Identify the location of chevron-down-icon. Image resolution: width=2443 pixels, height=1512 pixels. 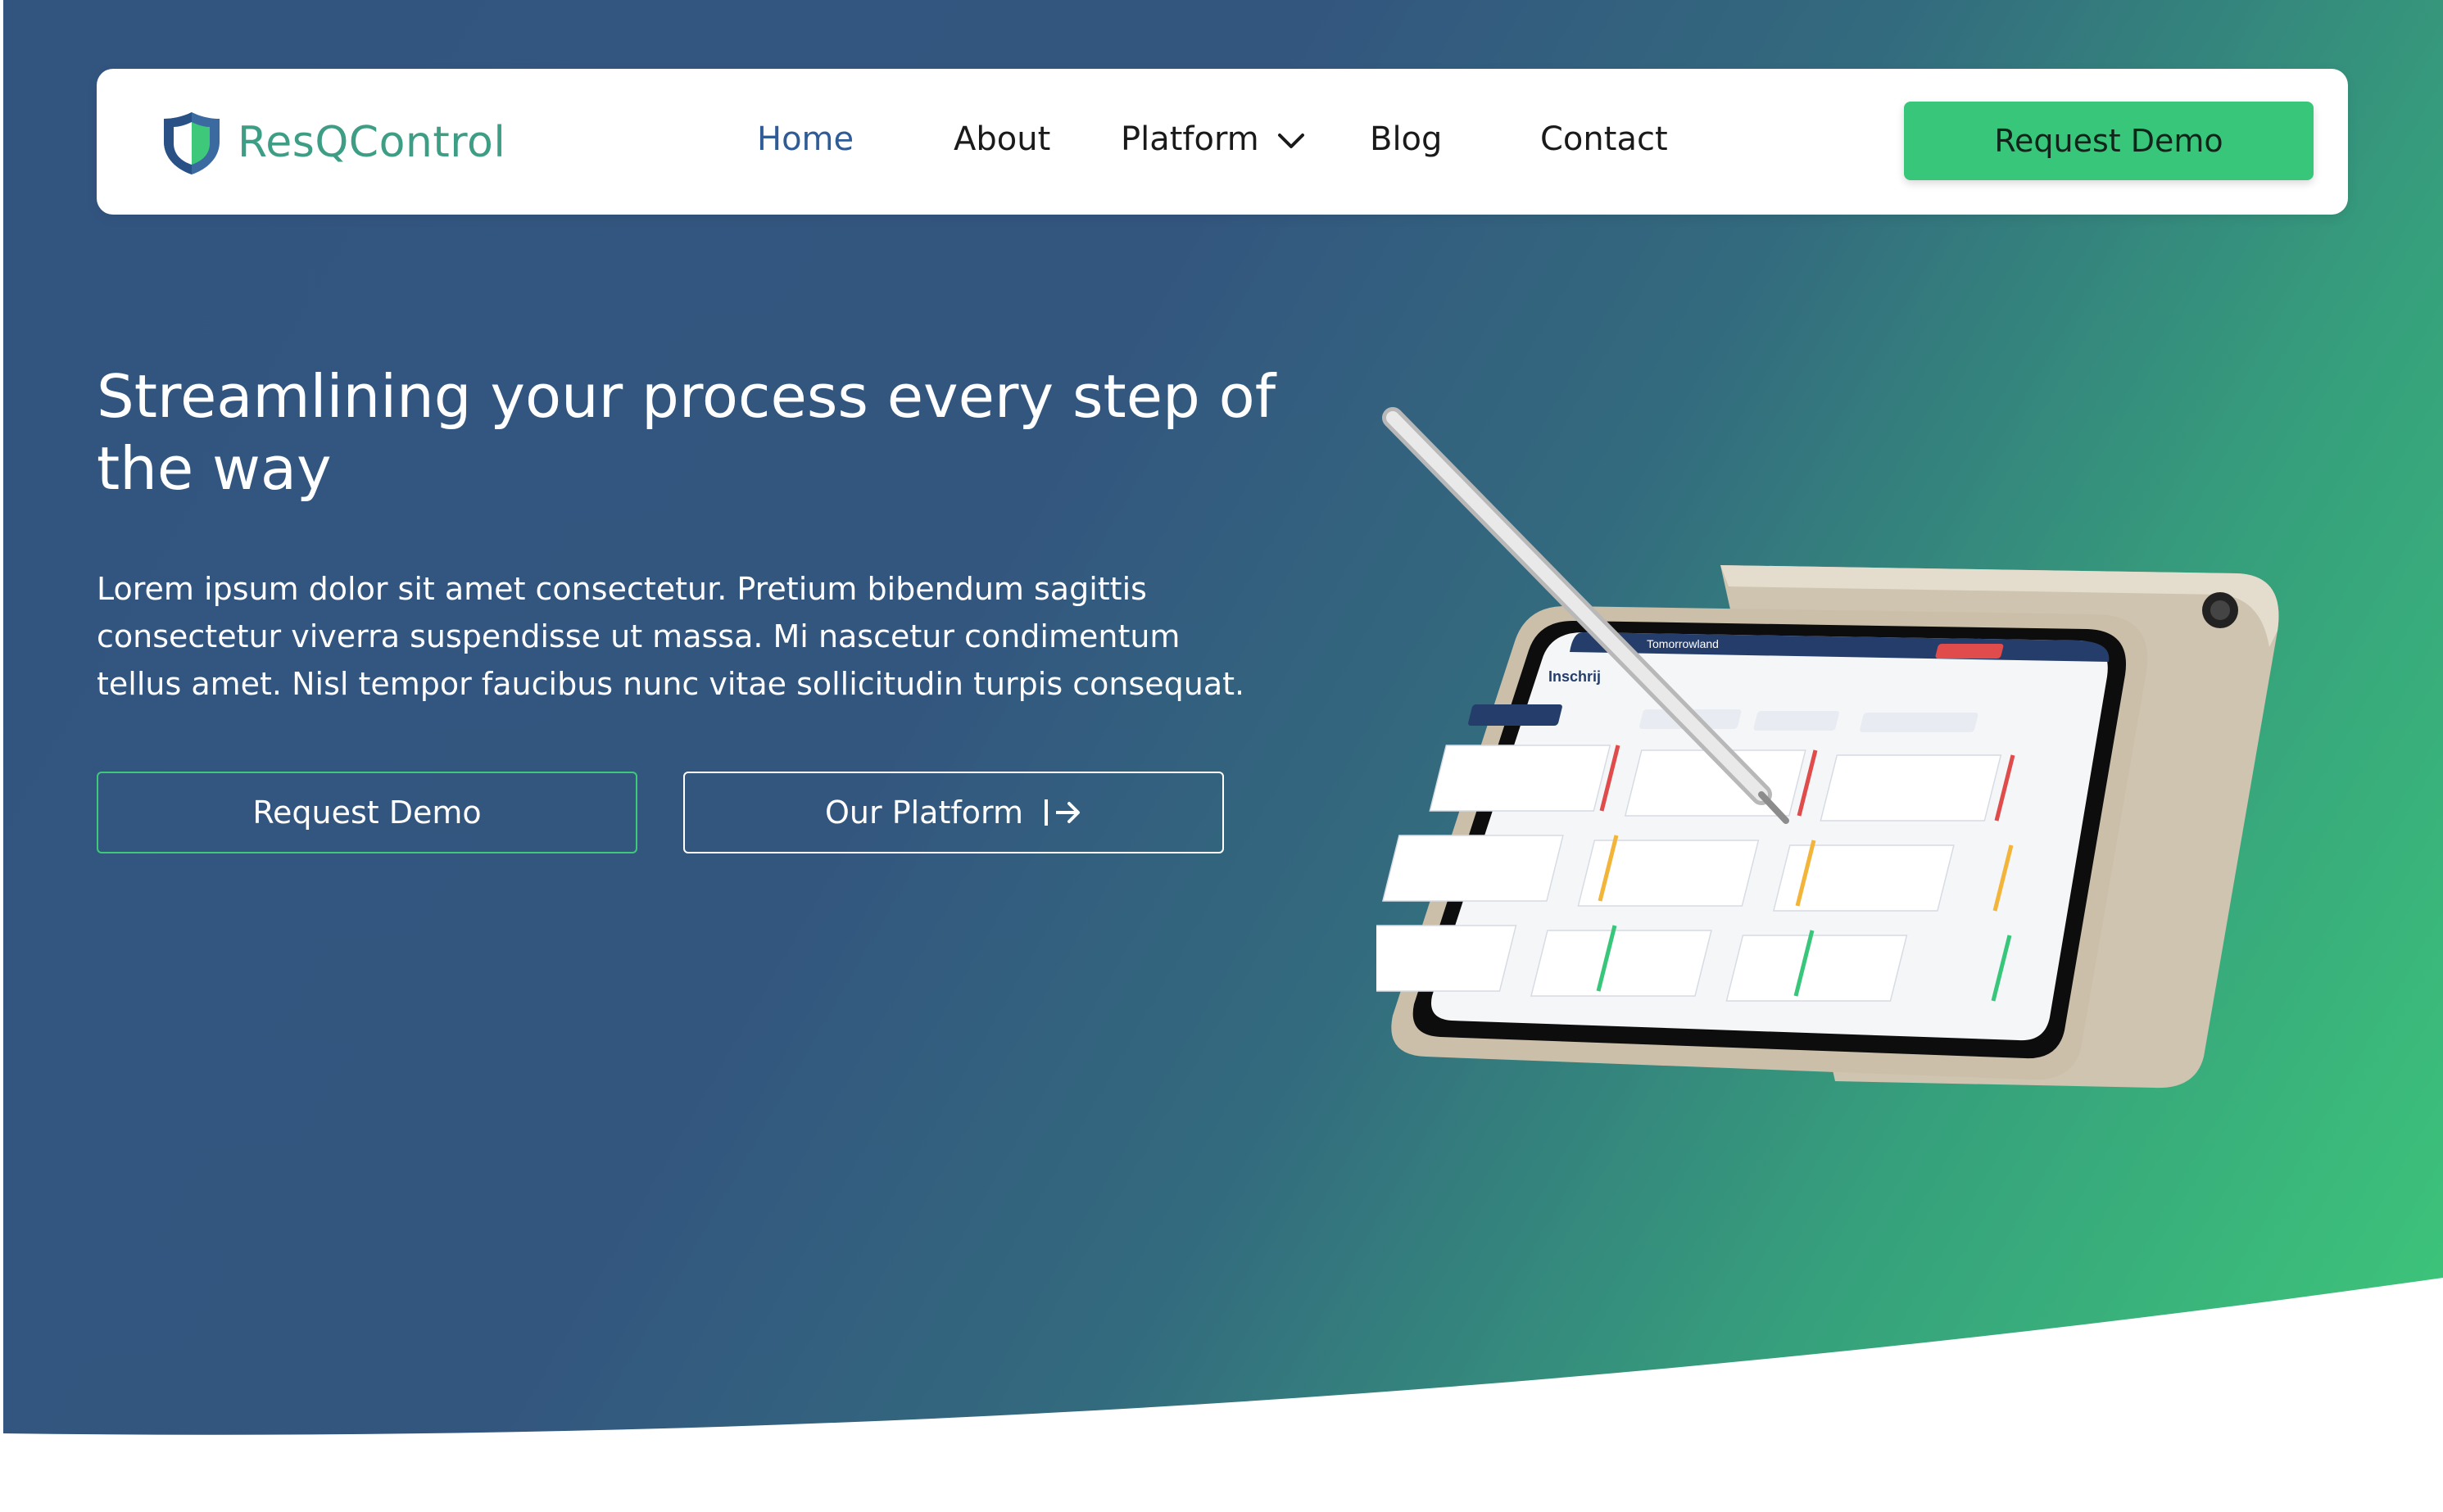
(1291, 141).